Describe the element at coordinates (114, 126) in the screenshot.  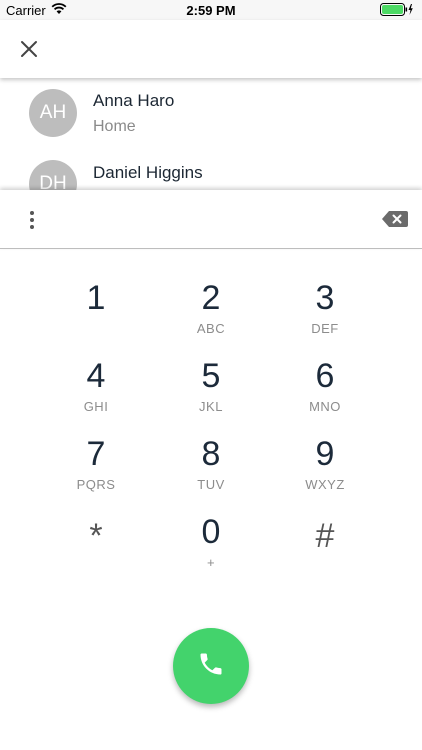
I see `contact-number-type: Home` at that location.